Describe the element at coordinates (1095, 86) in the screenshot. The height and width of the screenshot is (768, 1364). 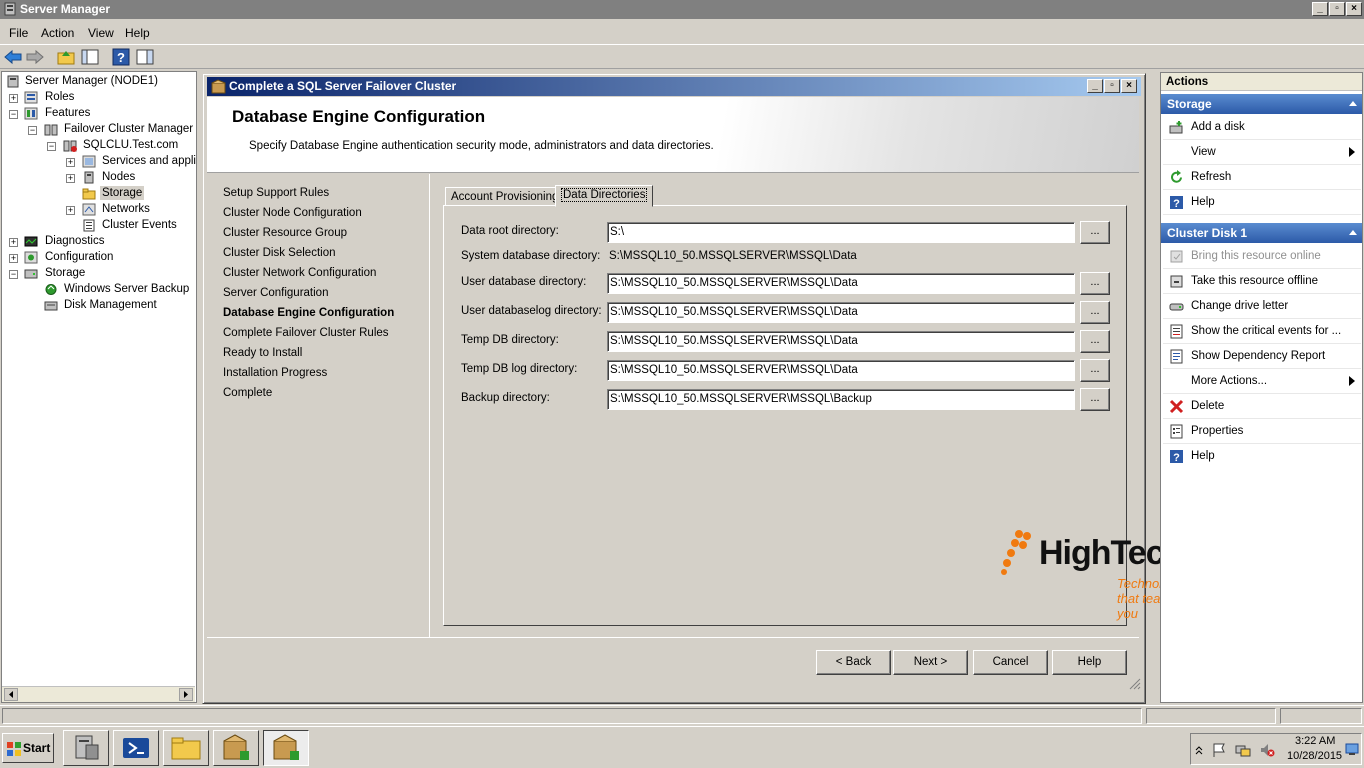
I see `dialog-minimize-button: _` at that location.